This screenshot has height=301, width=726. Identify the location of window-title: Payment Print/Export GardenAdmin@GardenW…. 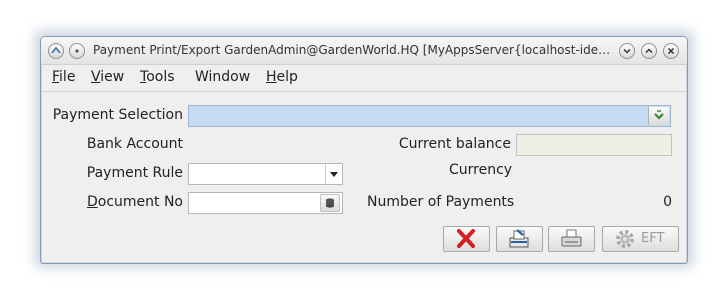
(353, 50).